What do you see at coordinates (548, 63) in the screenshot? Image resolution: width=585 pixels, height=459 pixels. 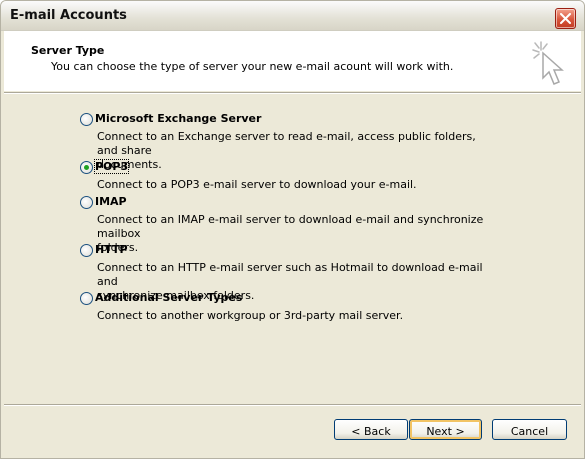 I see `cursor-sparkle-icon` at bounding box center [548, 63].